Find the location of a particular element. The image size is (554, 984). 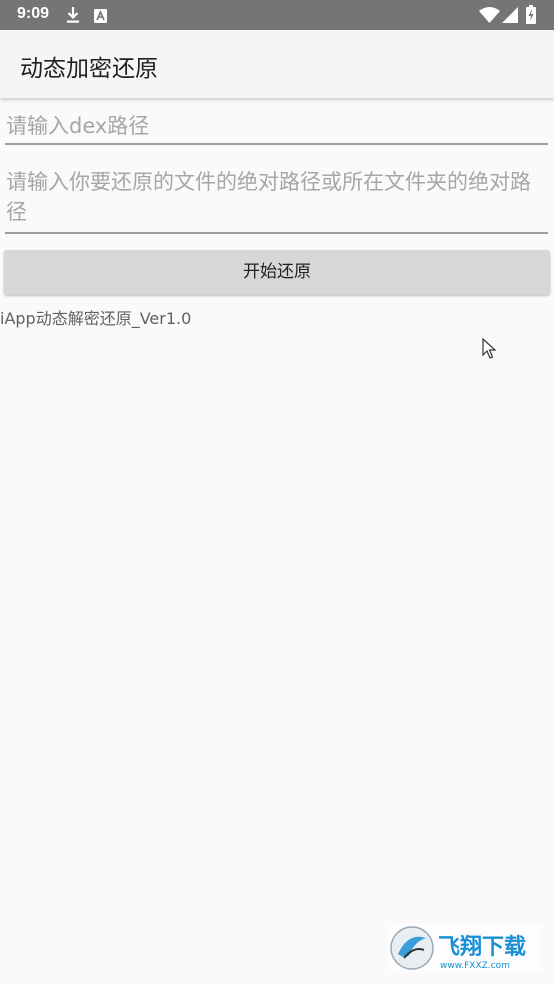

mouse-cursor-icon is located at coordinates (489, 350).